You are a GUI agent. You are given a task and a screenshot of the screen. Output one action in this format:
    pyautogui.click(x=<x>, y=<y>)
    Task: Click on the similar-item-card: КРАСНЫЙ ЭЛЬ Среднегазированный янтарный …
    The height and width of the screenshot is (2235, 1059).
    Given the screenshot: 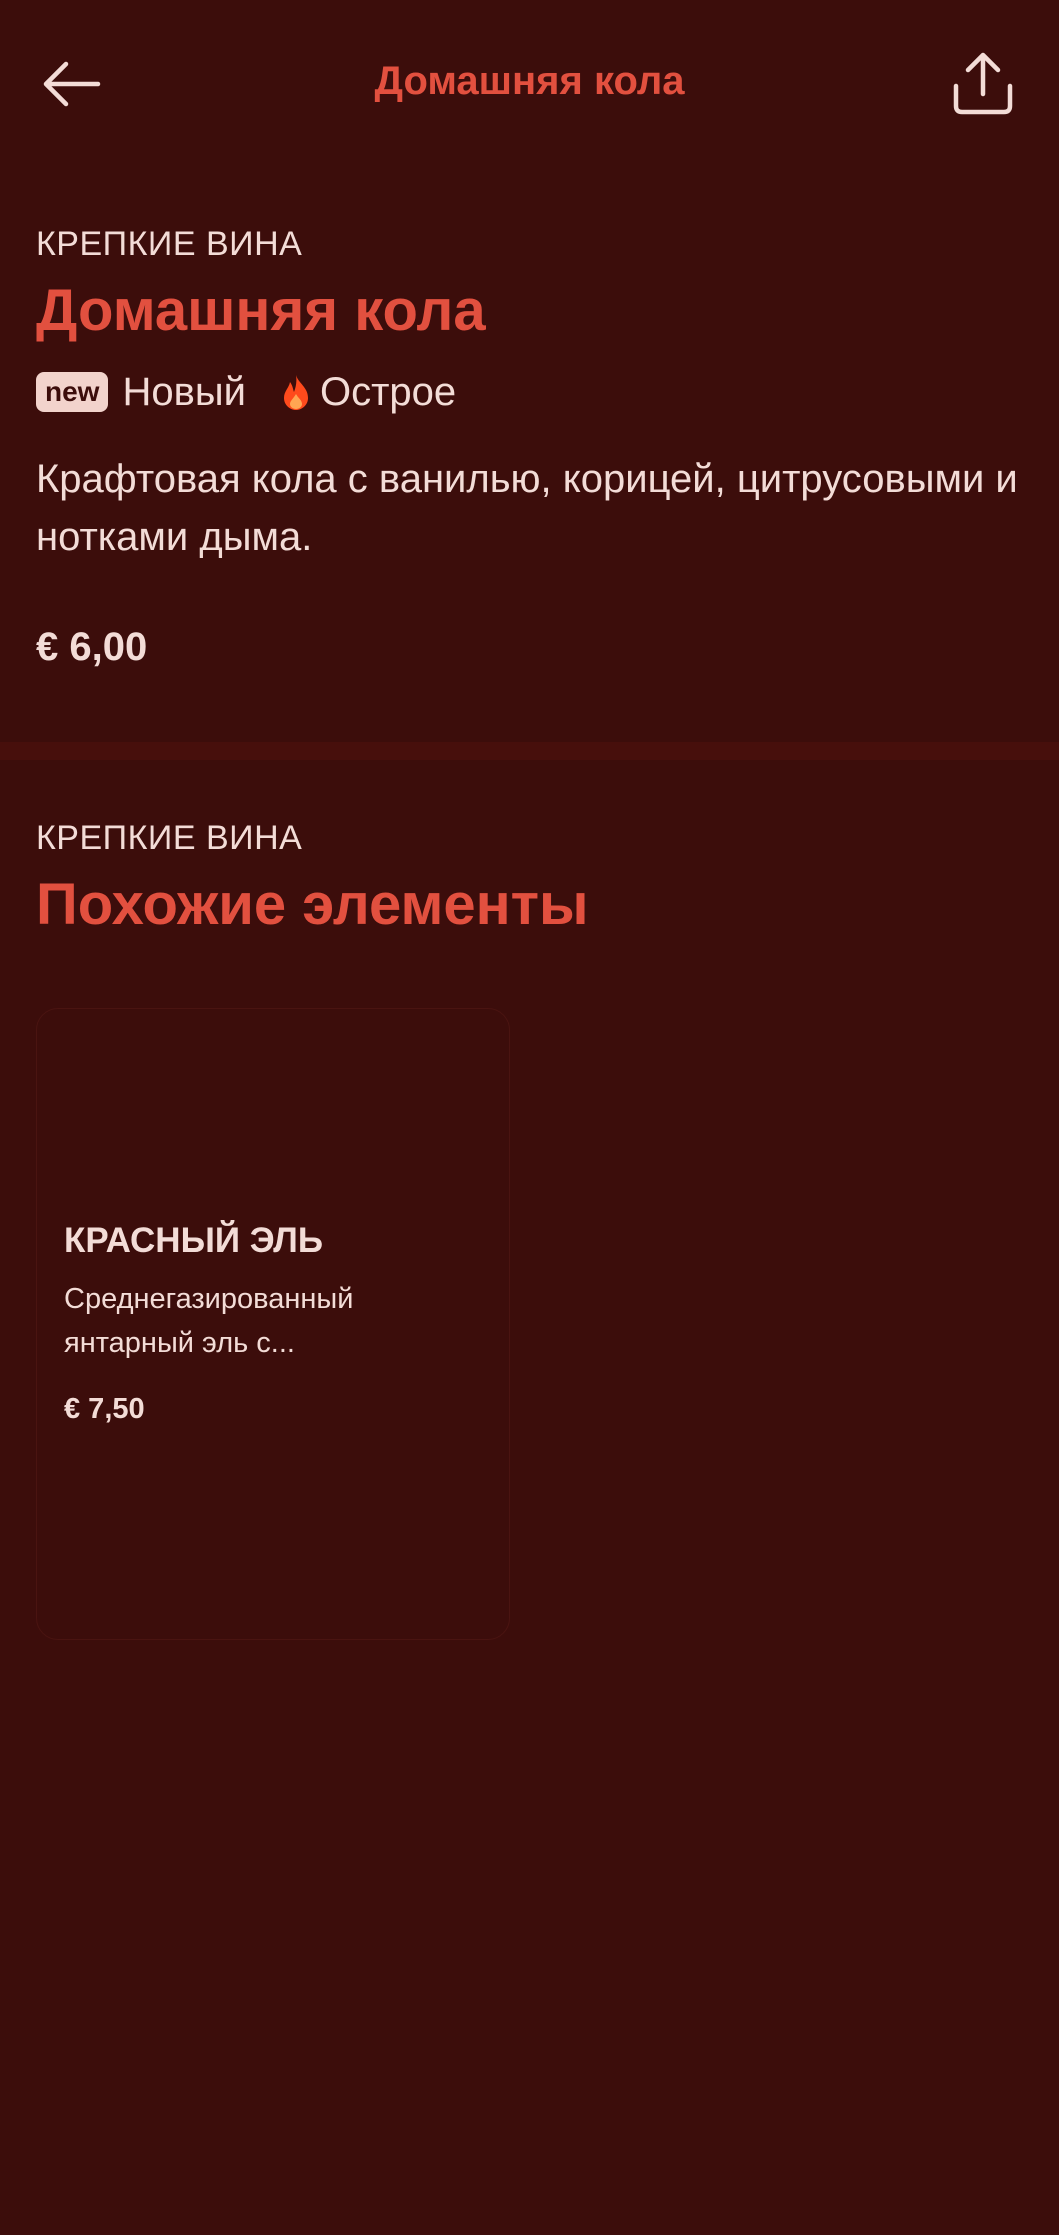 What is the action you would take?
    pyautogui.click(x=273, y=1324)
    